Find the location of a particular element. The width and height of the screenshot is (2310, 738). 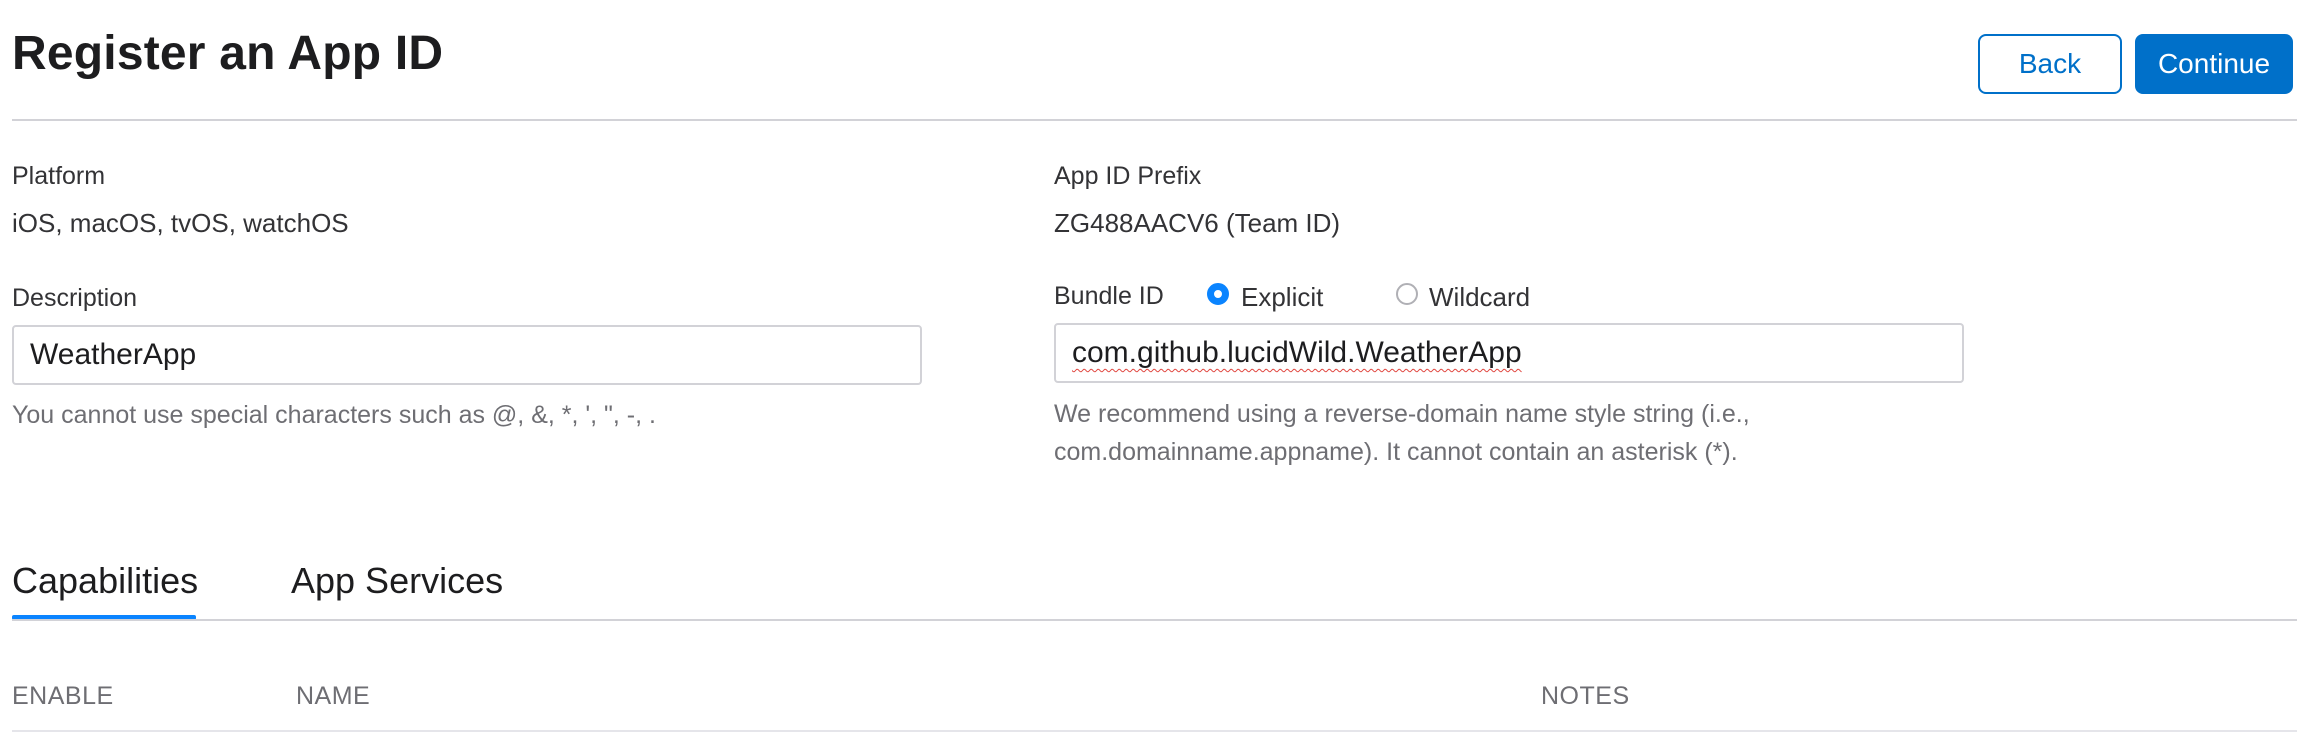

wildcard-radio is located at coordinates (1407, 294).